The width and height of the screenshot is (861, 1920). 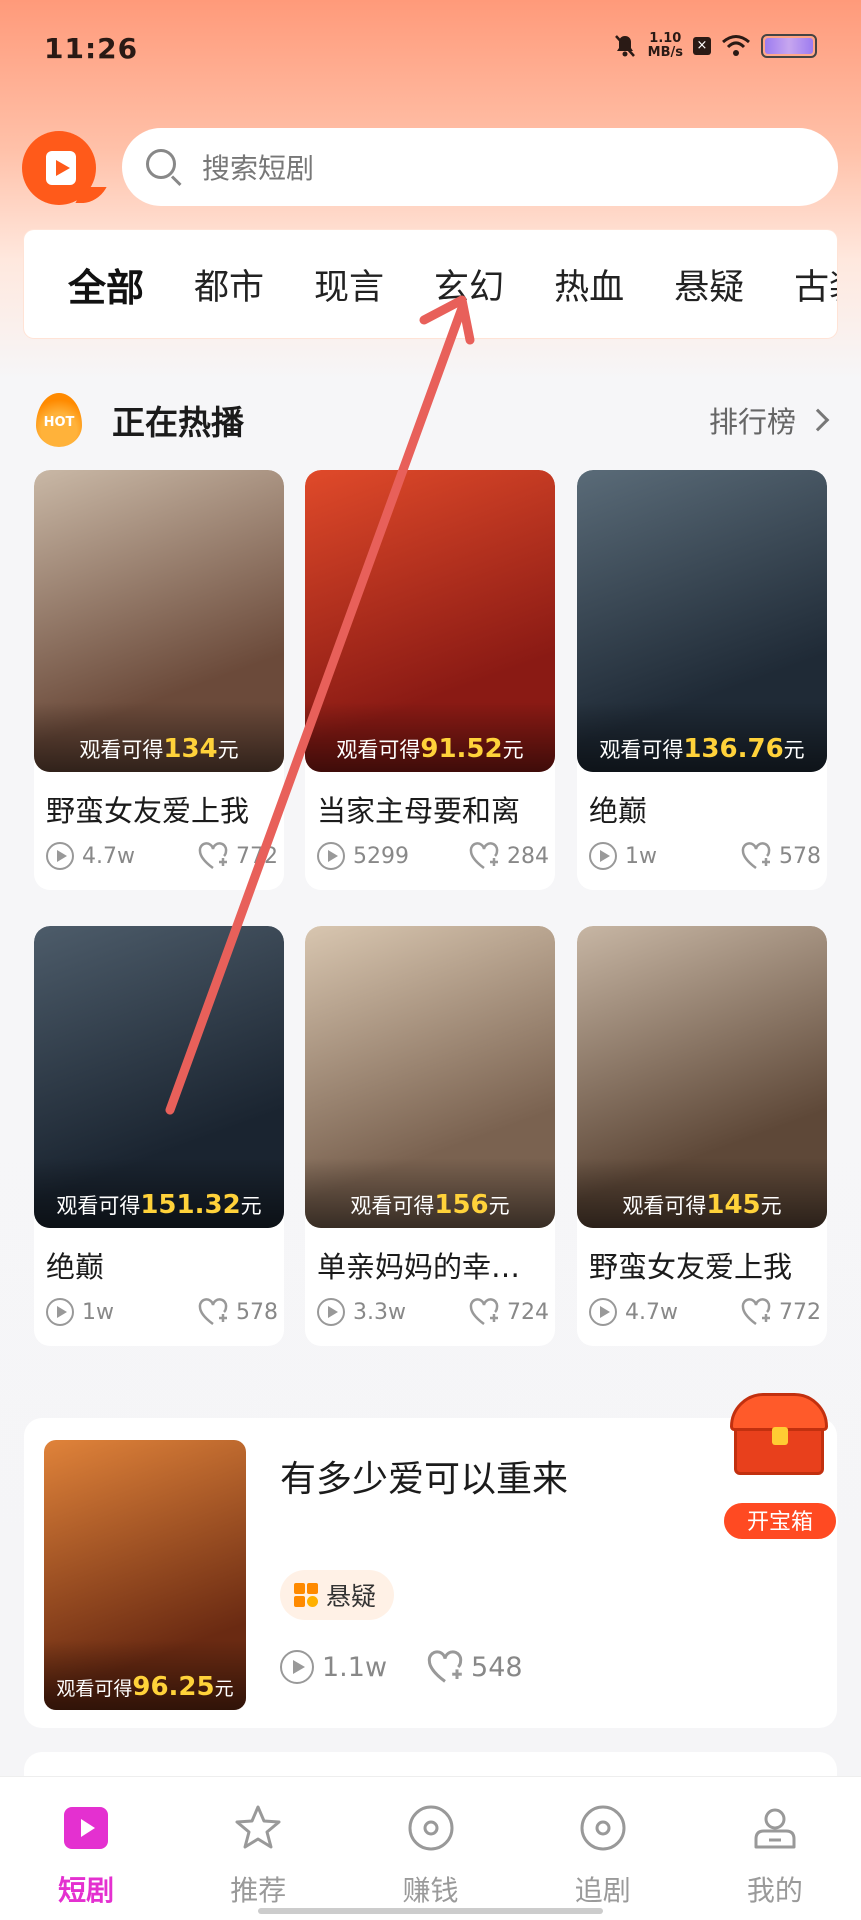 What do you see at coordinates (779, 1412) in the screenshot?
I see `treasure-chest-lid` at bounding box center [779, 1412].